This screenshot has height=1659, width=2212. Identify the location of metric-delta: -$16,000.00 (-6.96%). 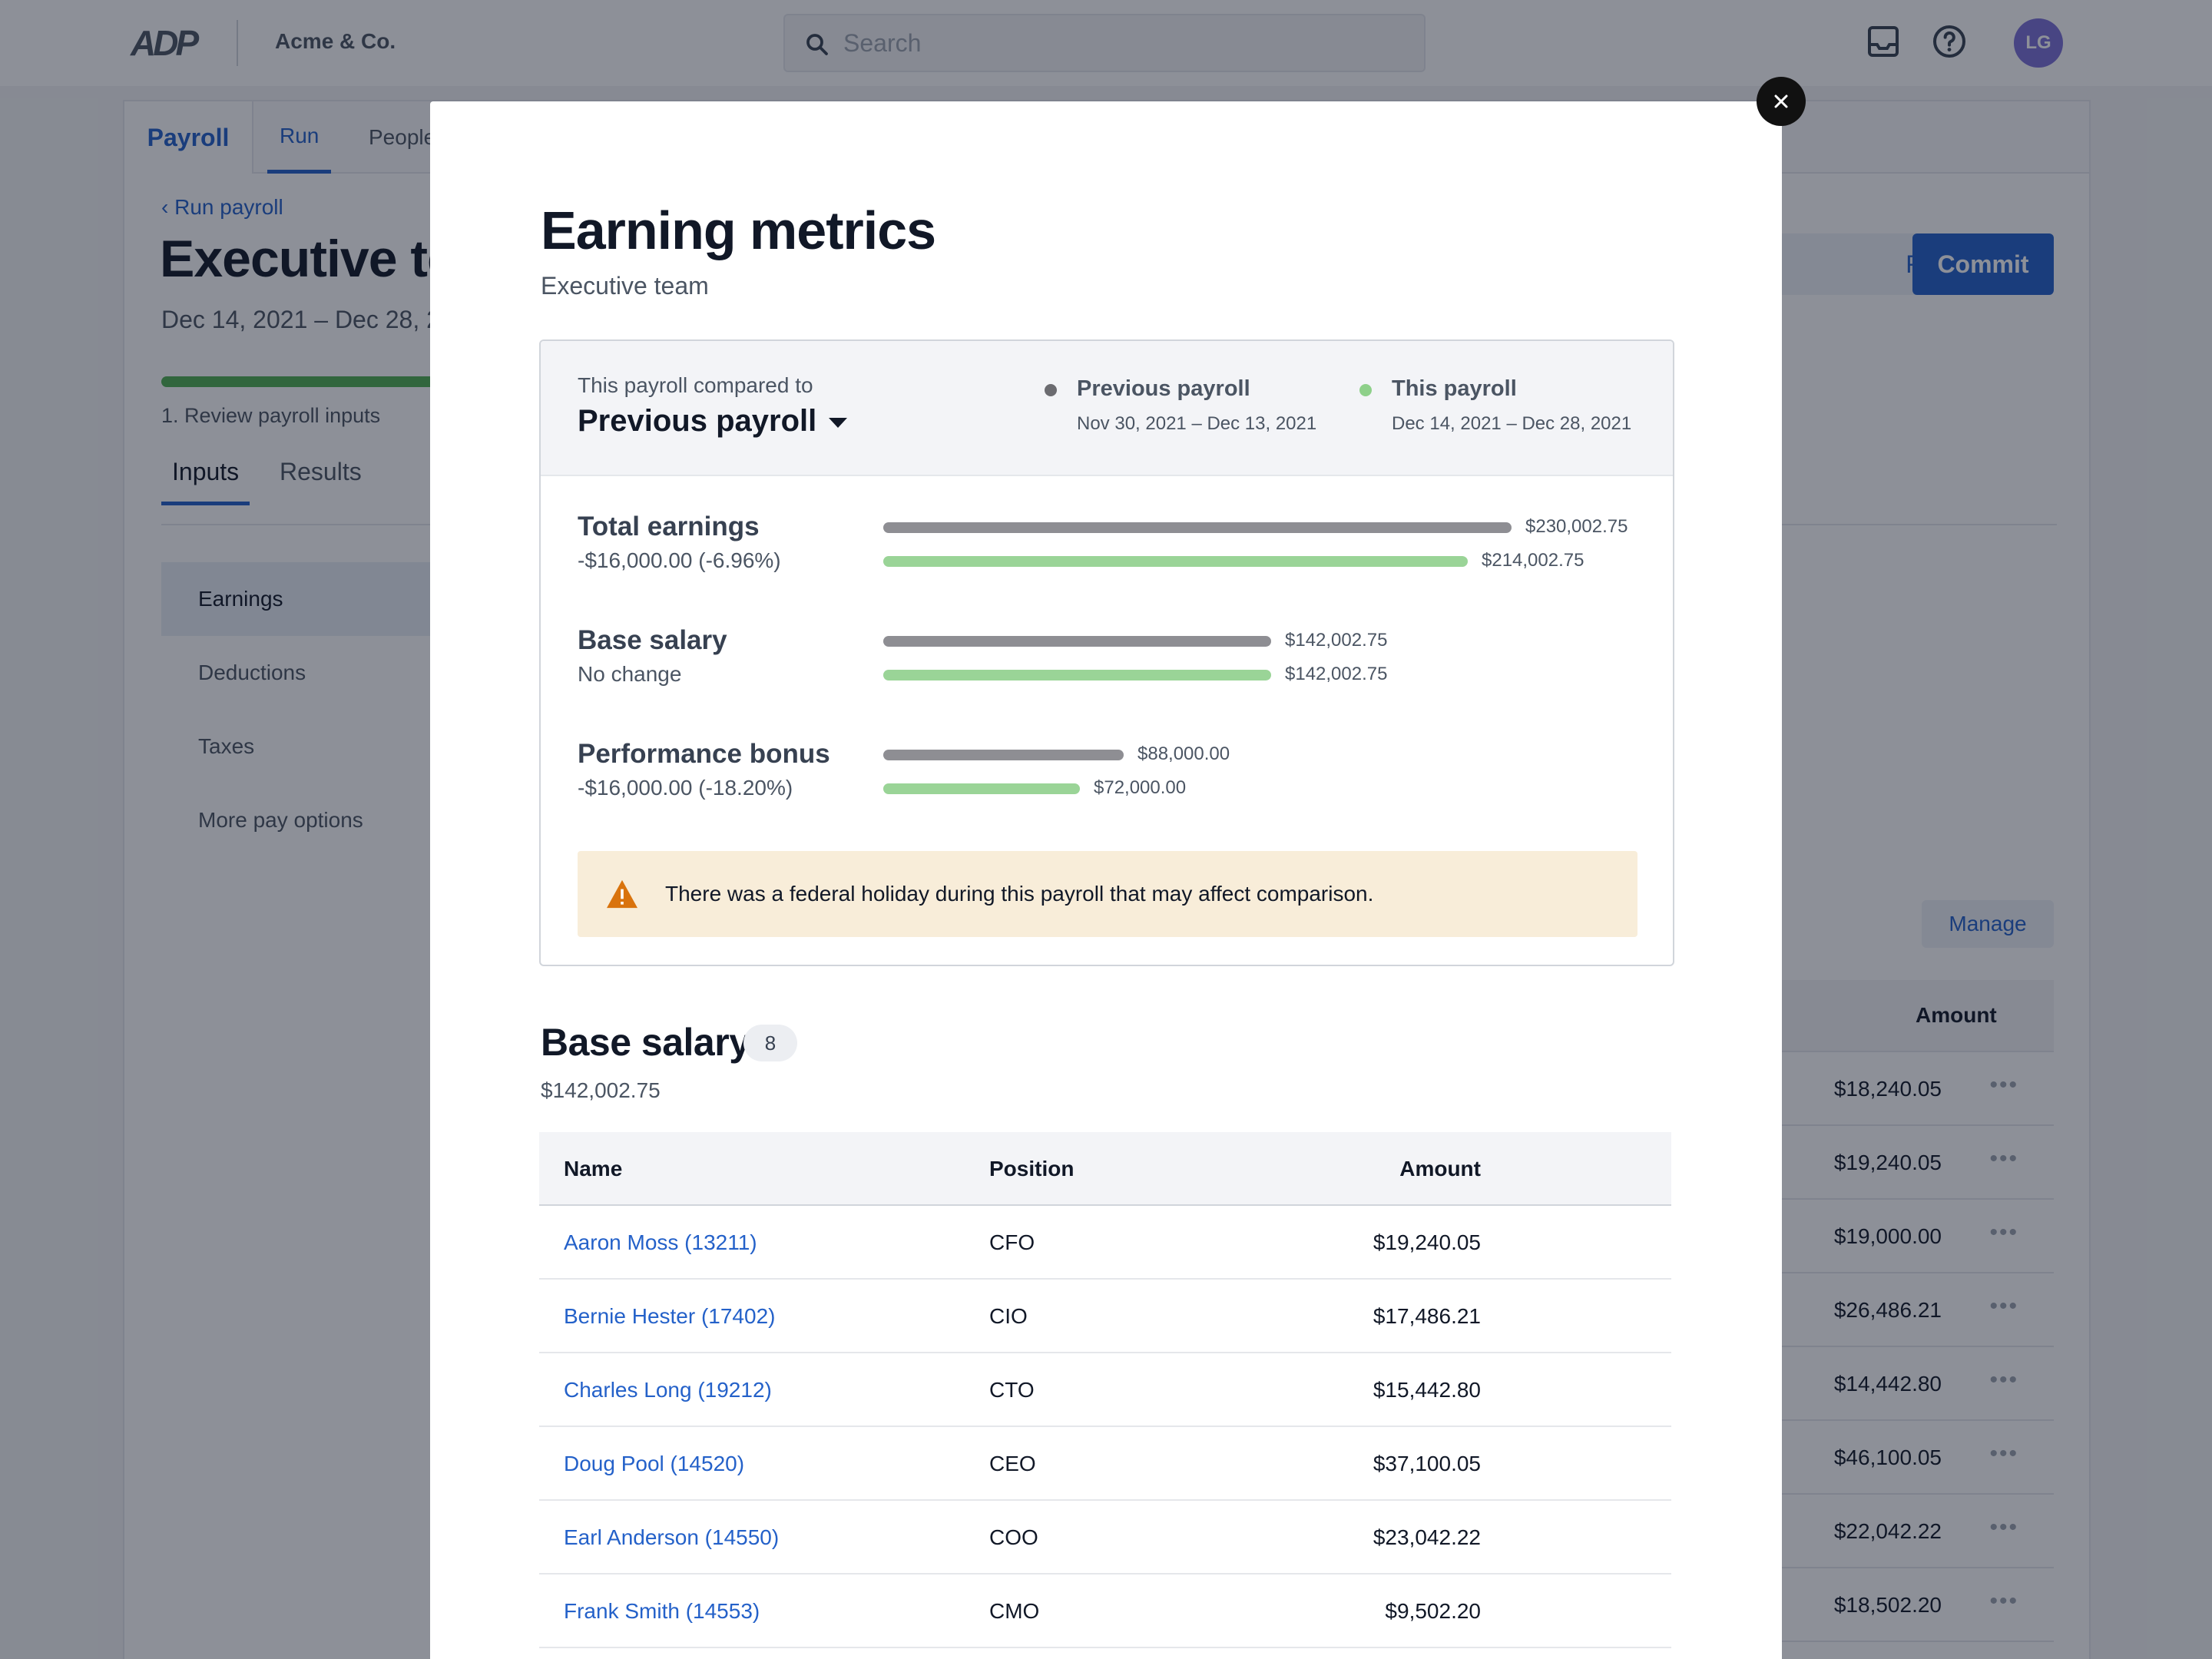
(679, 560).